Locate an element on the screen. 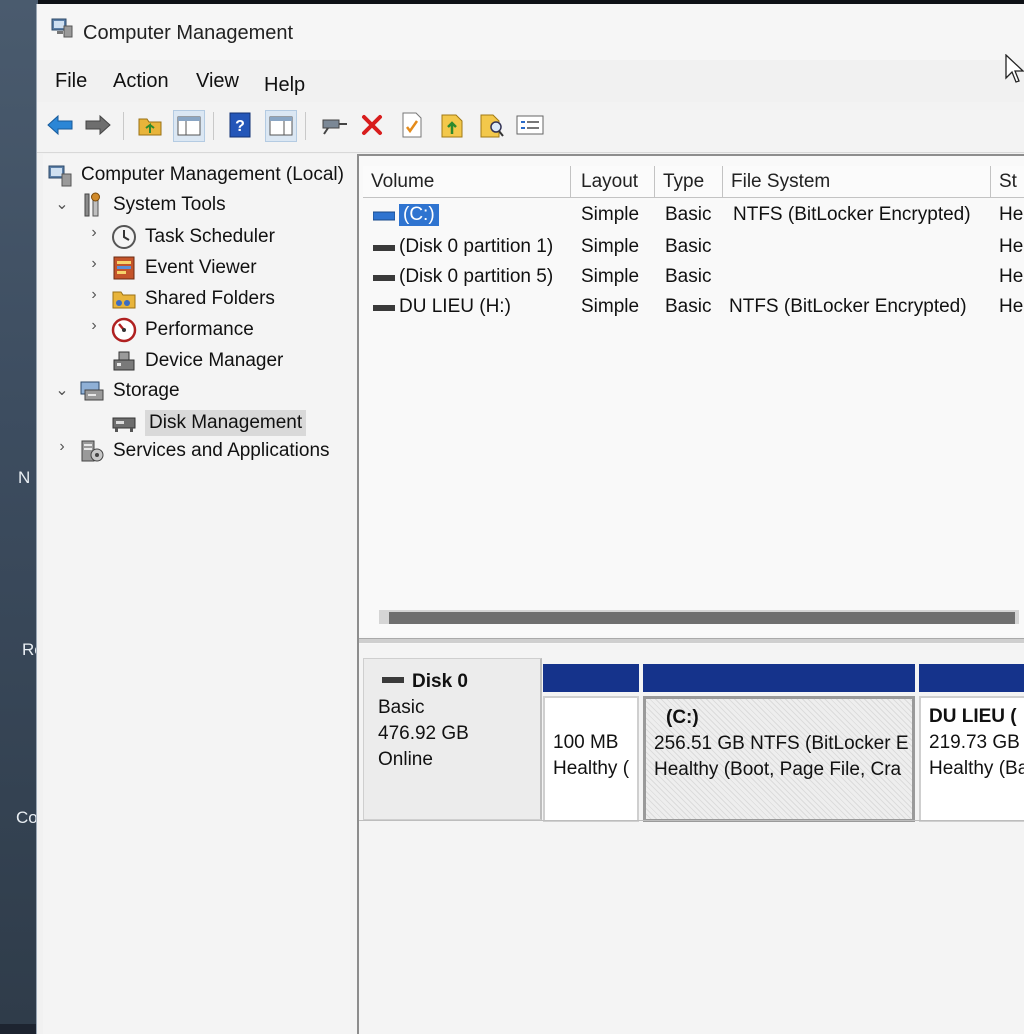 This screenshot has width=1024, height=1034. forward-arrow-icon is located at coordinates (98, 125).